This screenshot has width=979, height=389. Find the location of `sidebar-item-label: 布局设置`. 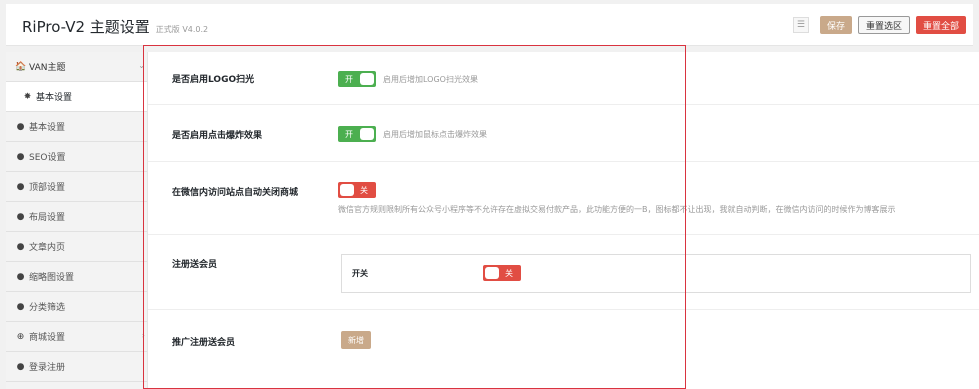

sidebar-item-label: 布局设置 is located at coordinates (47, 218).